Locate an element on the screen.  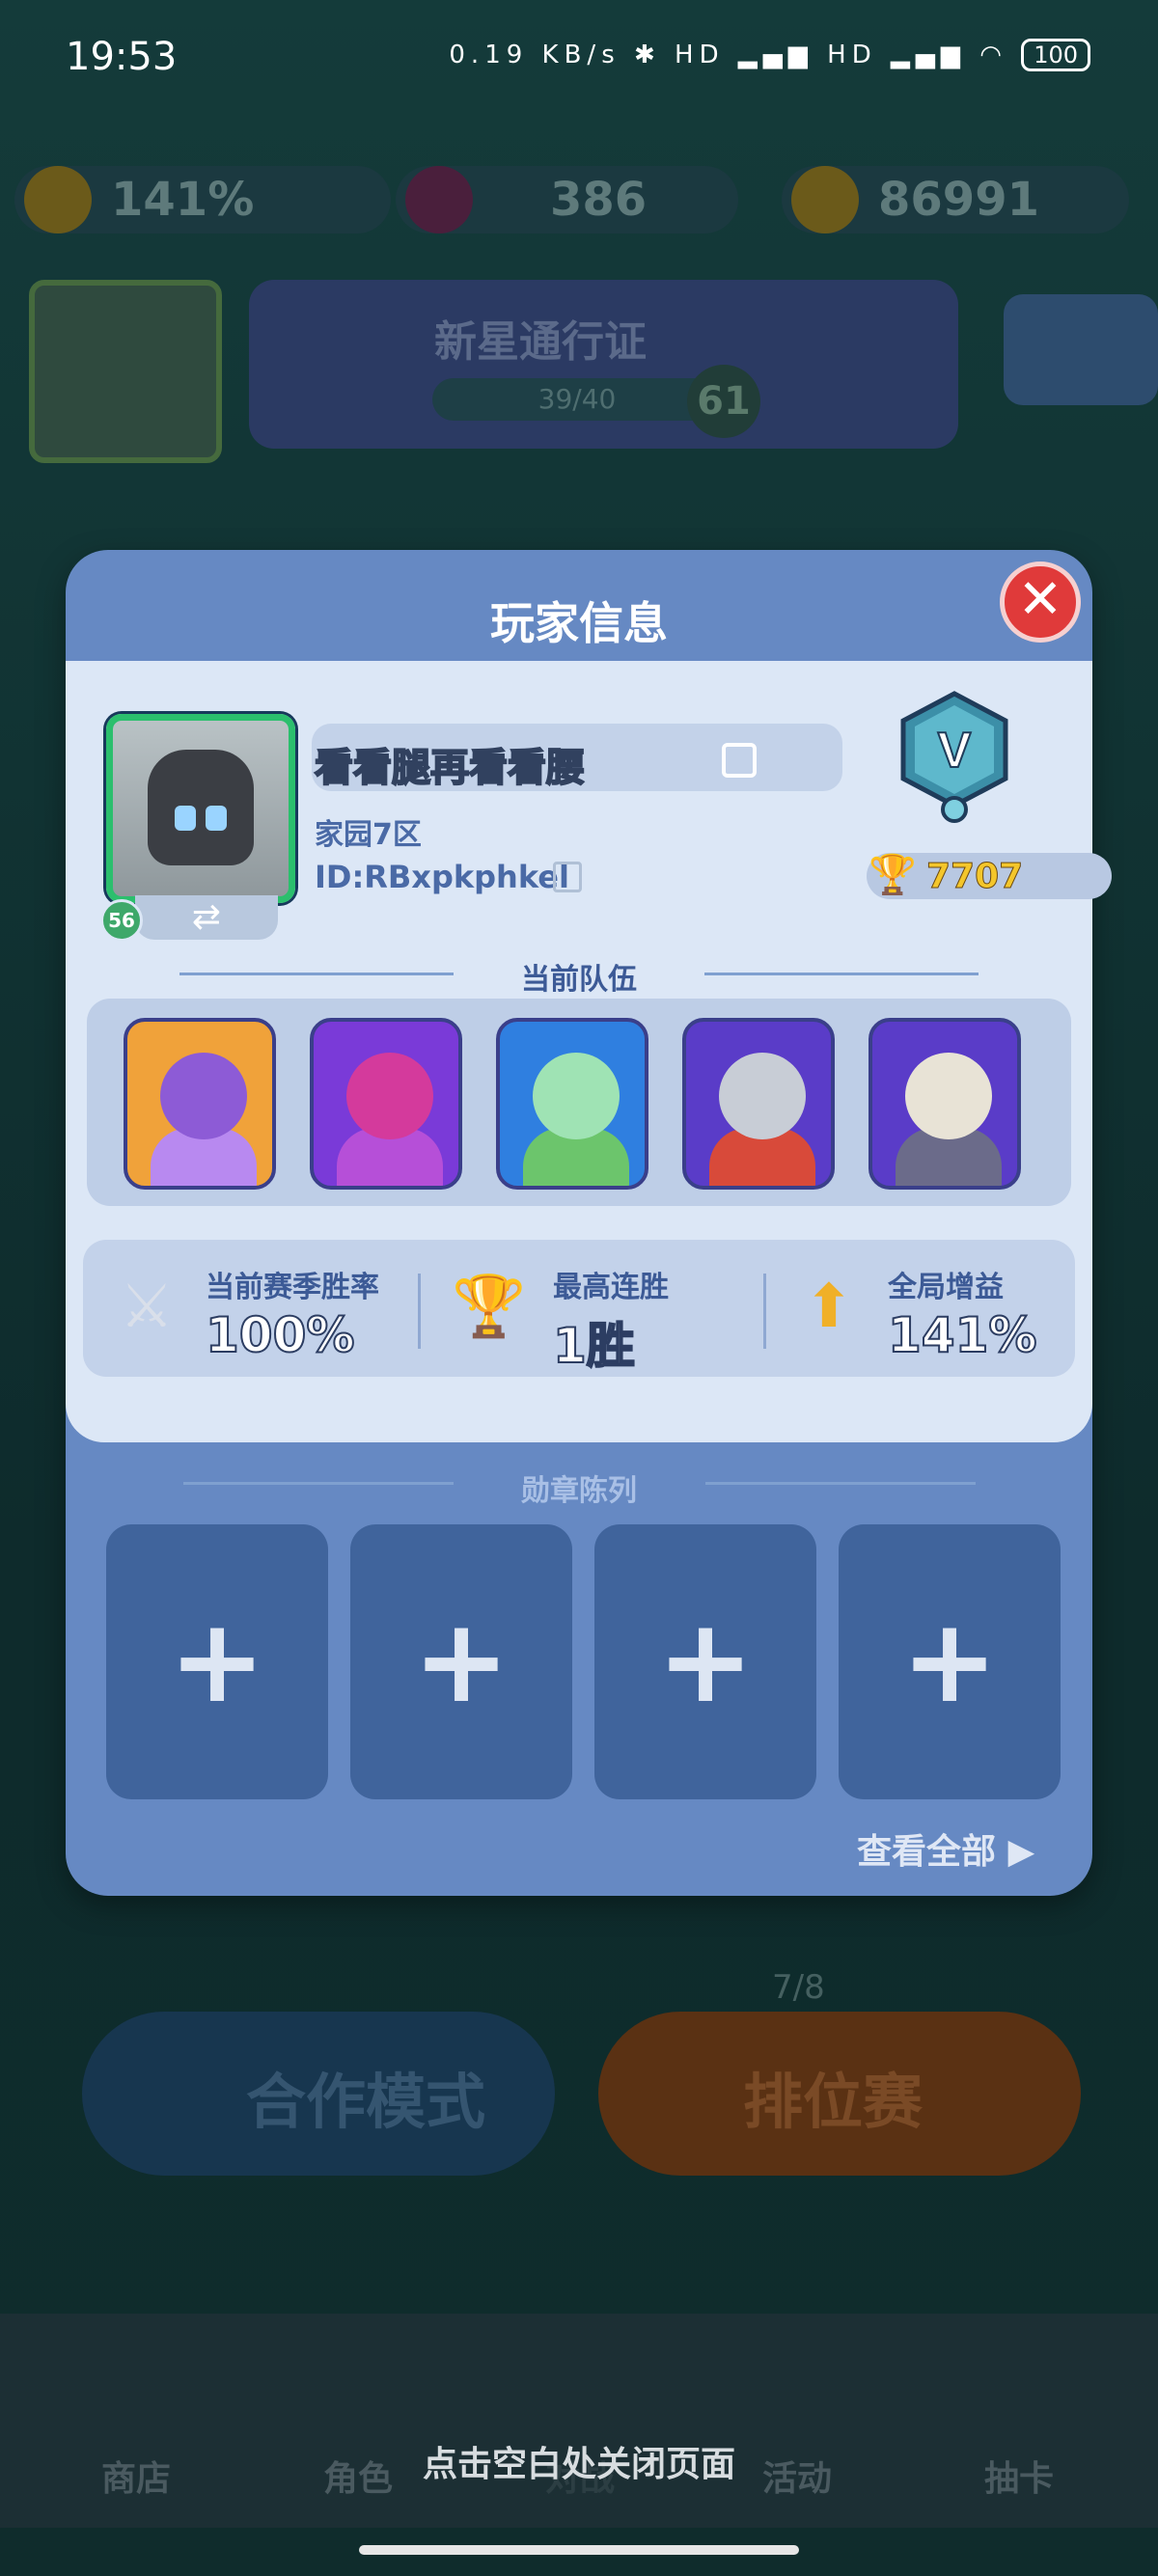
dialog-title: 玩家信息 is located at coordinates (579, 623).